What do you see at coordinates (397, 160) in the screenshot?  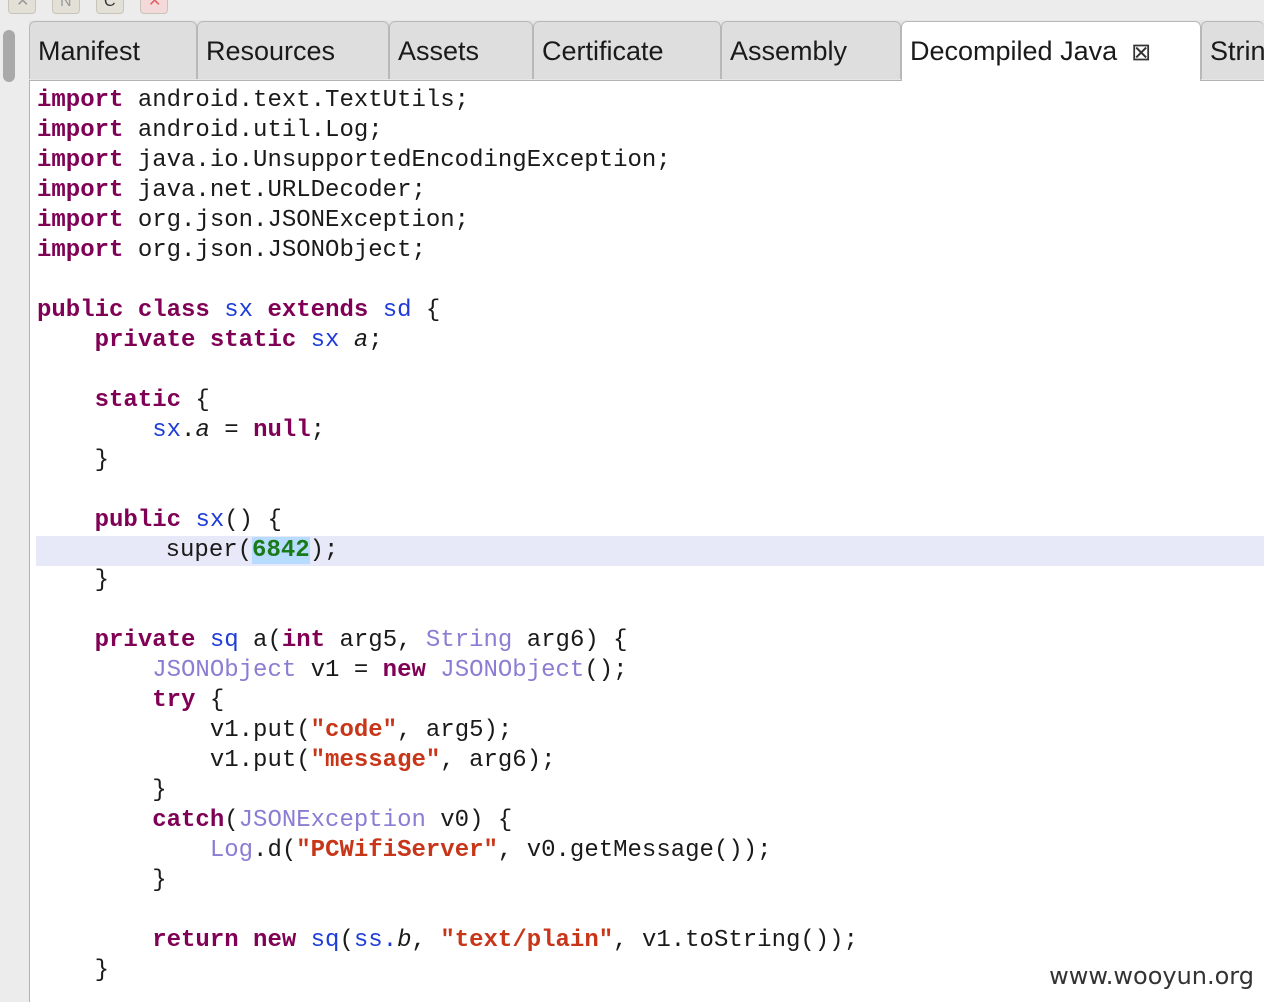 I see `code-text: java.io.UnsupportedEncodingException;` at bounding box center [397, 160].